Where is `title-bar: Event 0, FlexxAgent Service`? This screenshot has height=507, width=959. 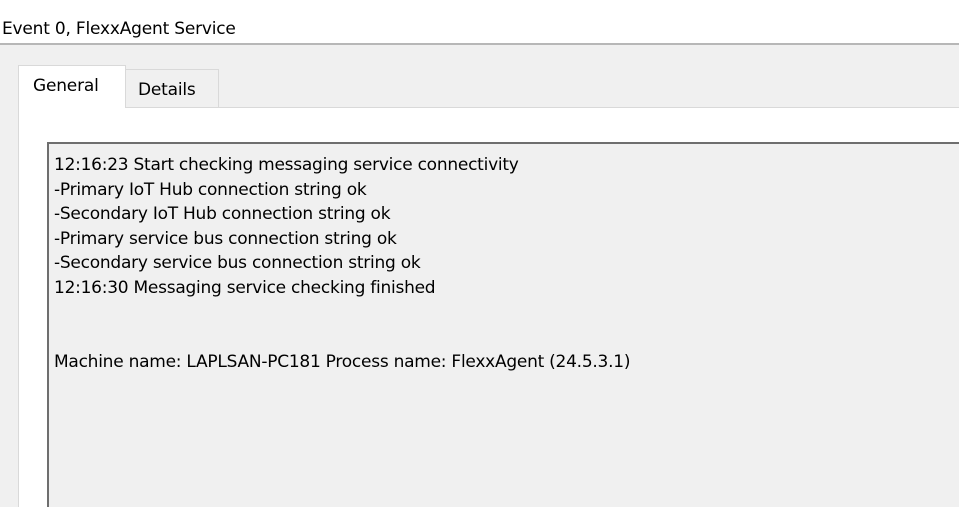
title-bar: Event 0, FlexxAgent Service is located at coordinates (479, 22).